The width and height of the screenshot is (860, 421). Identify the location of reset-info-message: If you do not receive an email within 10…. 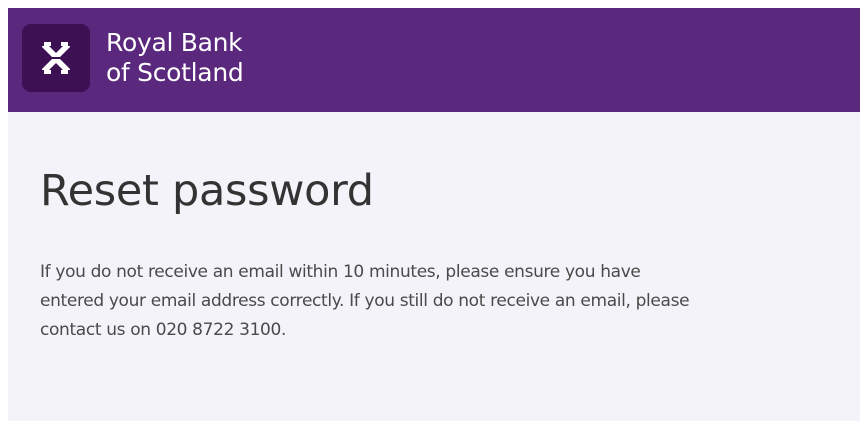
(365, 301).